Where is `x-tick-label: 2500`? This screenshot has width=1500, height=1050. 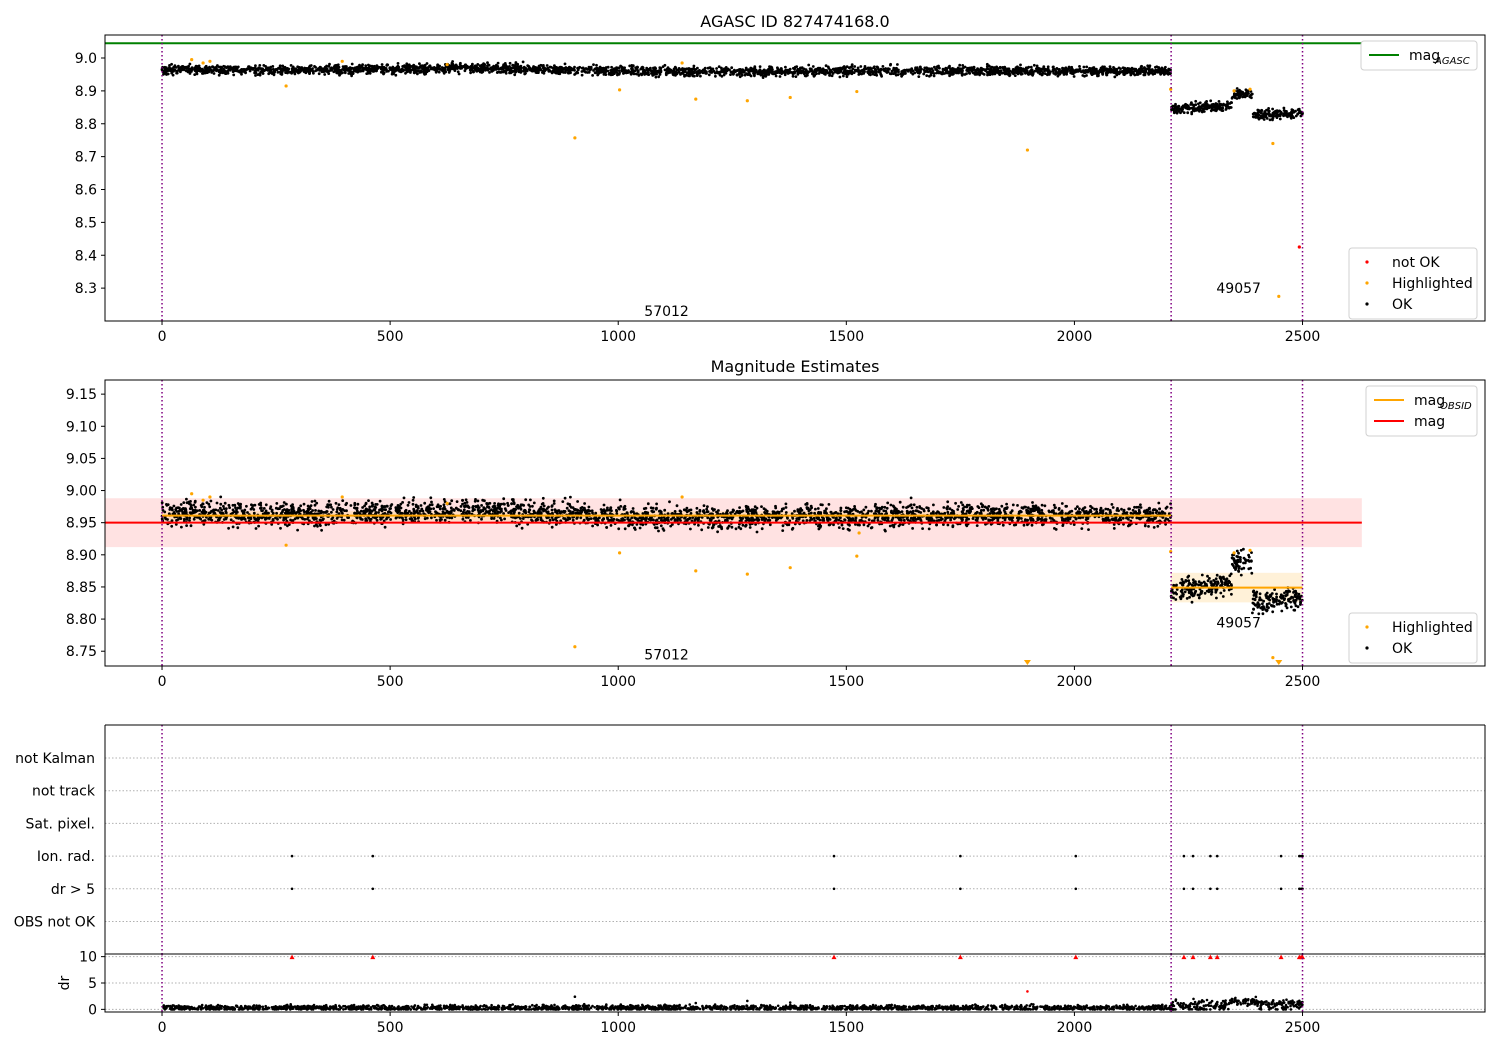 x-tick-label: 2500 is located at coordinates (1303, 337).